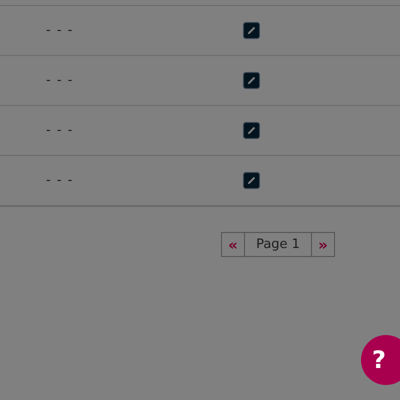 This screenshot has height=400, width=400. What do you see at coordinates (380, 360) in the screenshot?
I see `help-button: ?` at bounding box center [380, 360].